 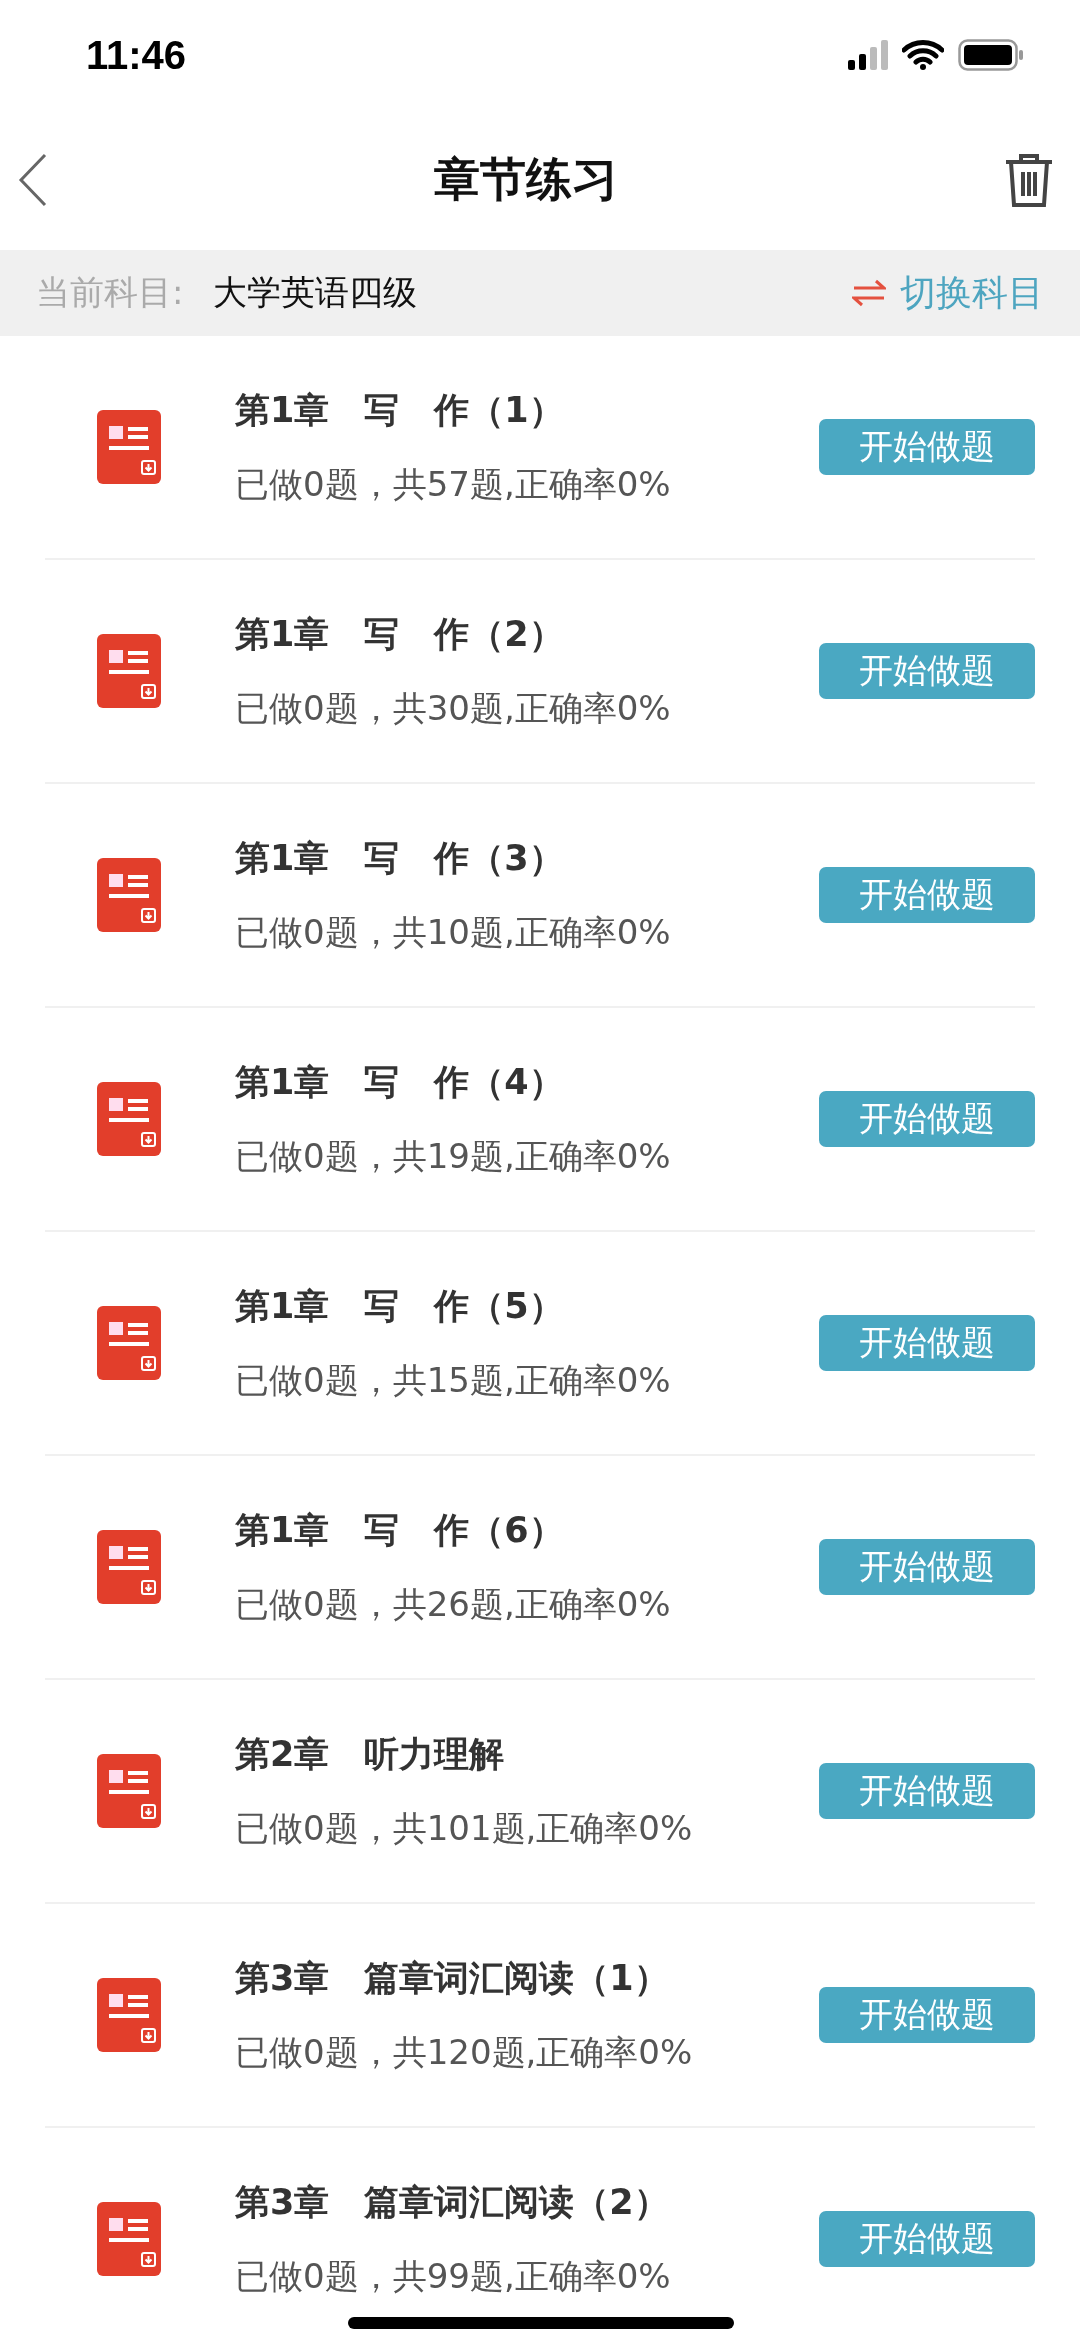 What do you see at coordinates (400, 1082) in the screenshot?
I see `chapter-title: 第1章 写 作（4）` at bounding box center [400, 1082].